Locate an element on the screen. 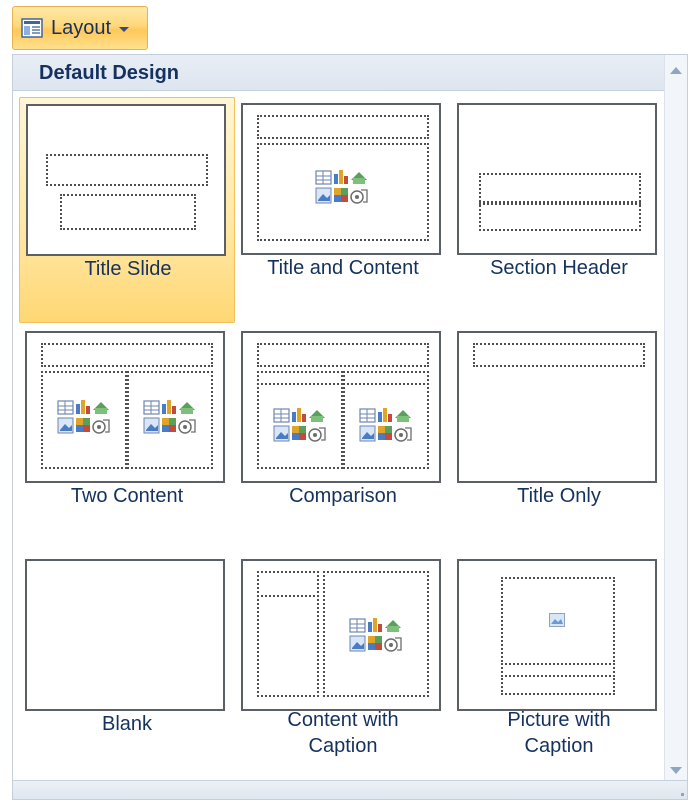  layout-item-two-content: Two Content is located at coordinates (127, 438).